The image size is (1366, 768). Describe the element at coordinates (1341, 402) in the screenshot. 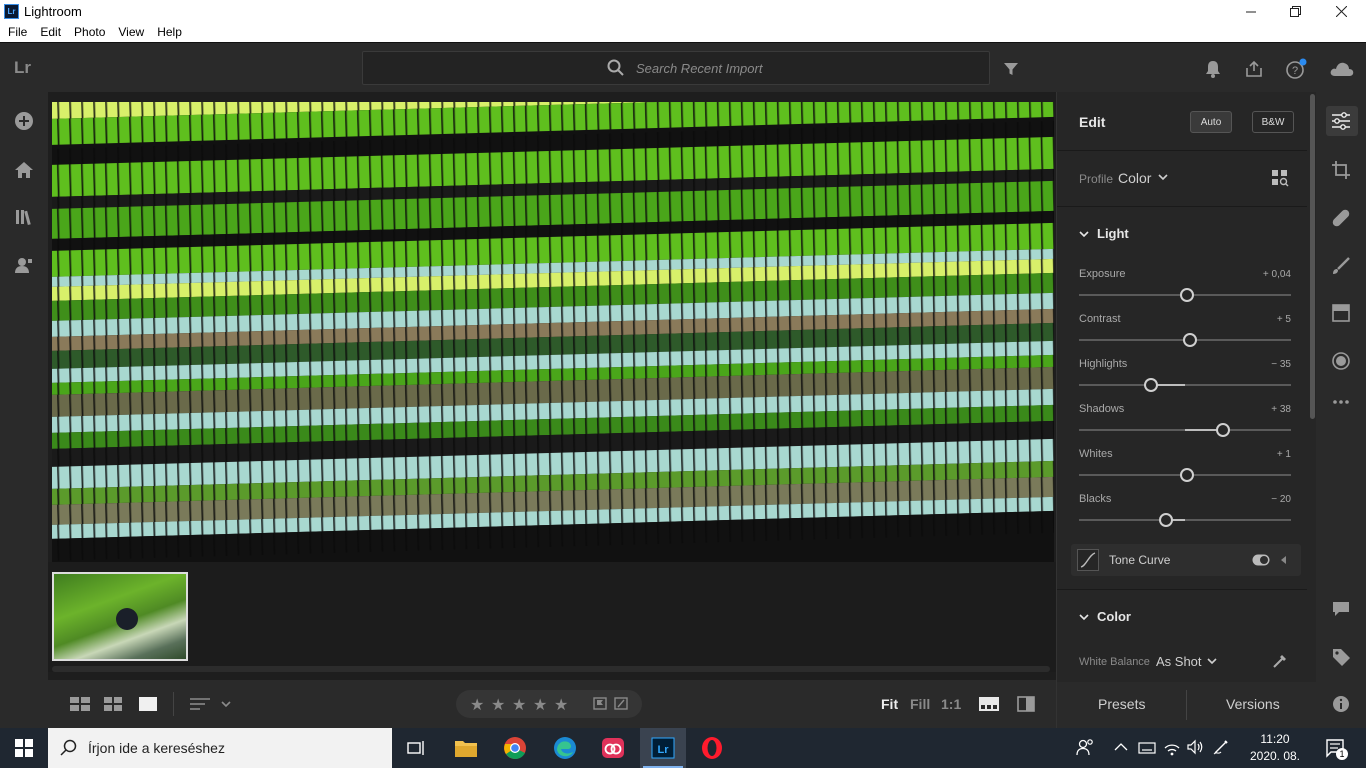

I see `more-tools-button` at that location.